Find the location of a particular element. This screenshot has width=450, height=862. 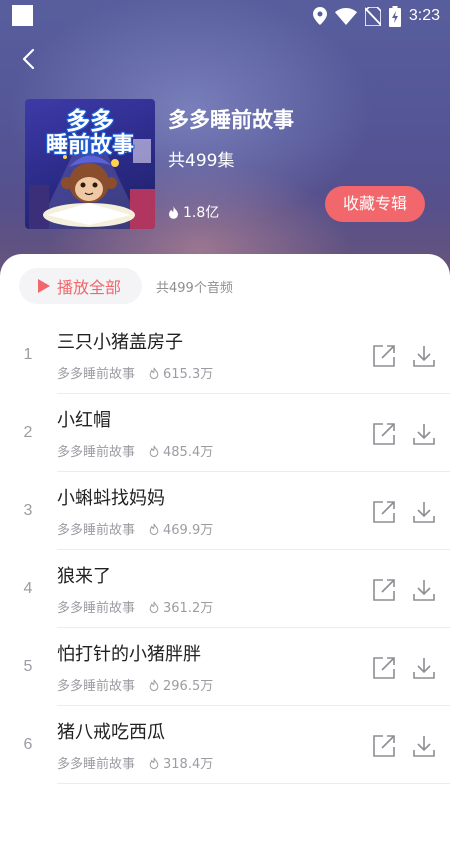

track-meta: 多多睡前故事 469.9万 is located at coordinates (135, 528).